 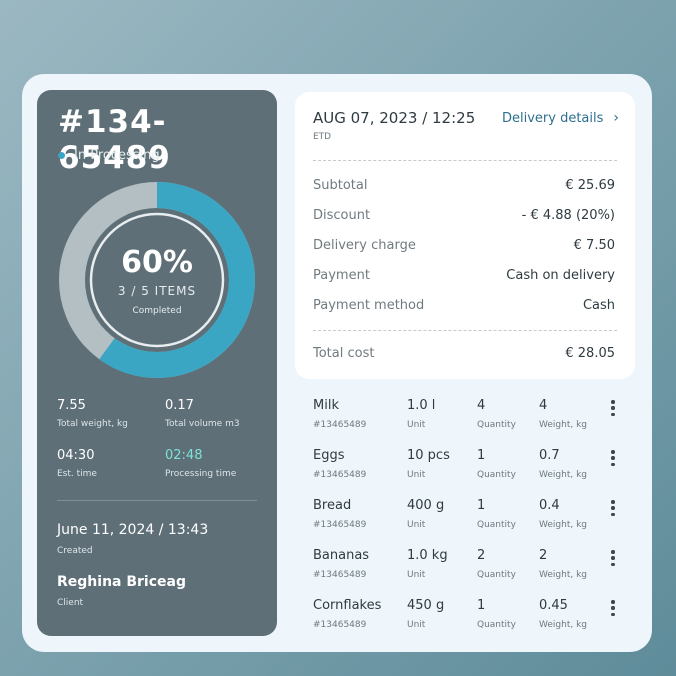 I want to click on status-badge: In Processing, so click(x=109, y=155).